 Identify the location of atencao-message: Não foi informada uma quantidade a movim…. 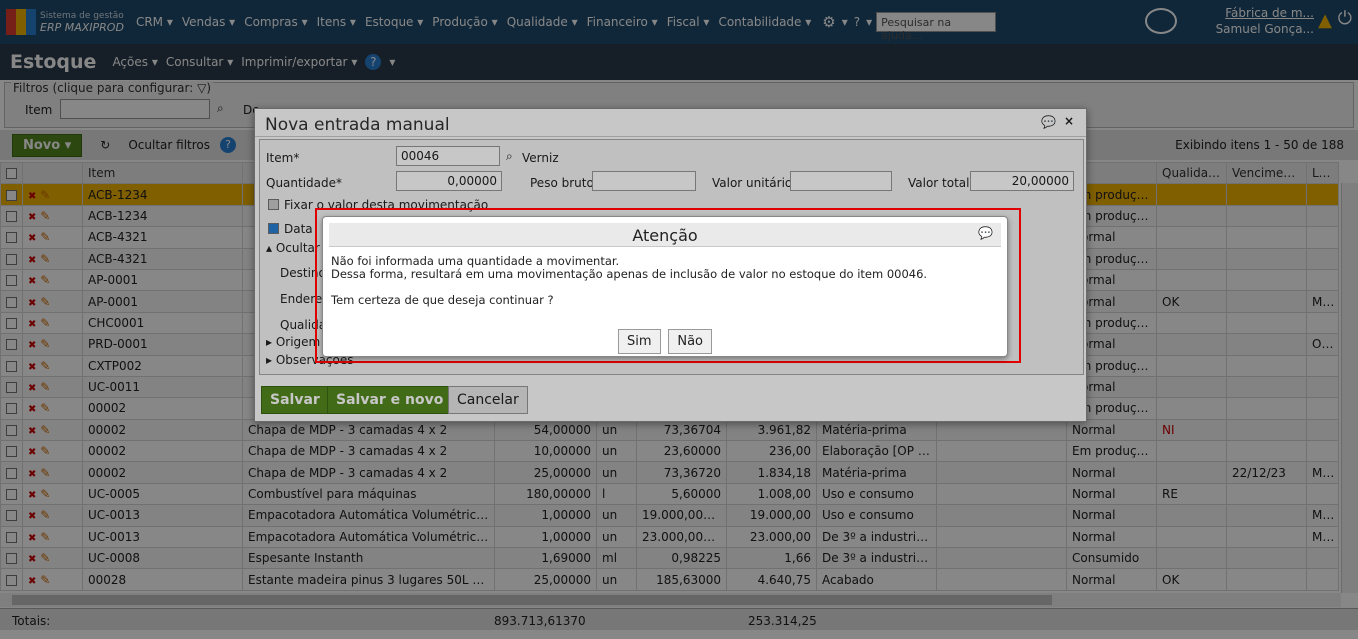
(665, 277).